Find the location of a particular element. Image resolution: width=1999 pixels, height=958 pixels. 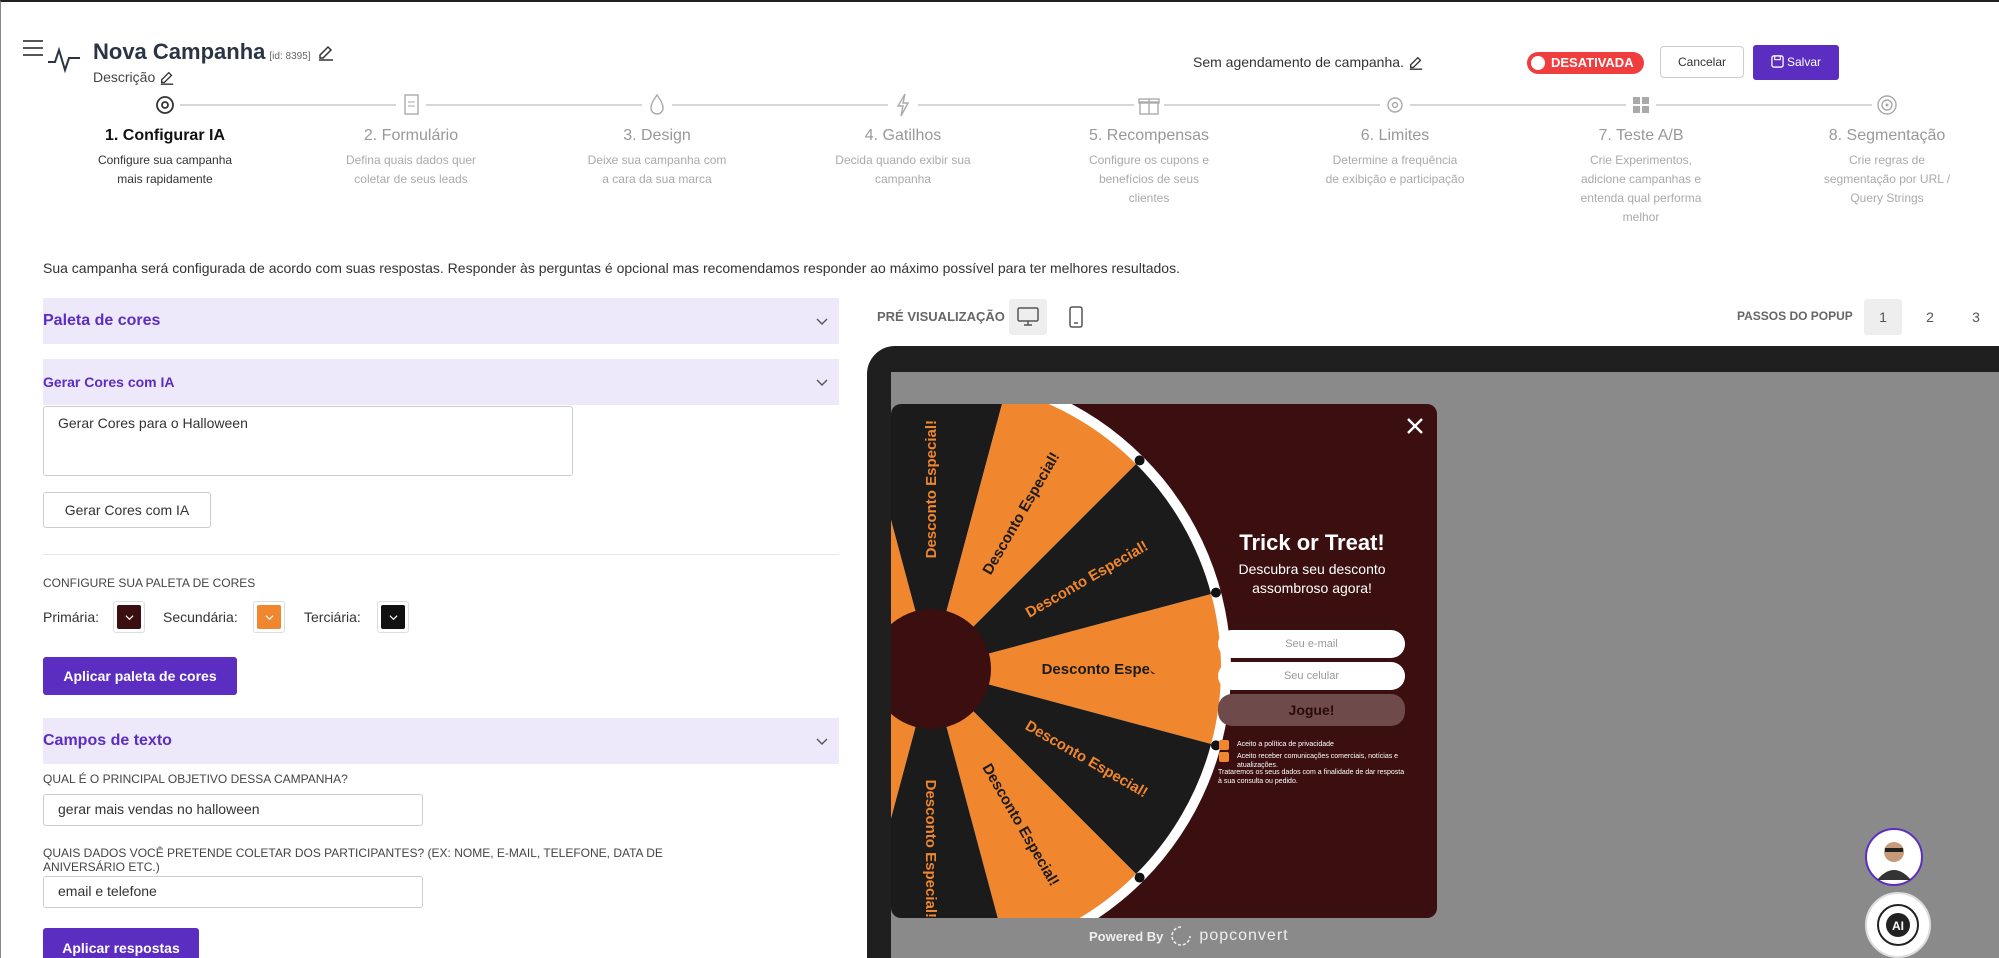

lightning-icon is located at coordinates (903, 105).